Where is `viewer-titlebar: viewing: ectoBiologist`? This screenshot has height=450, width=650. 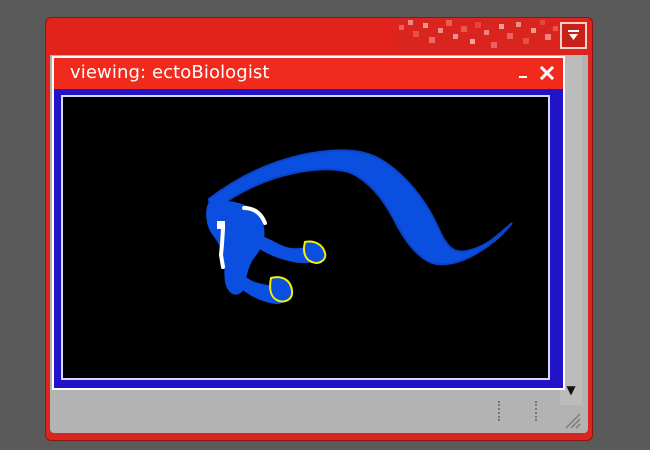 viewer-titlebar: viewing: ectoBiologist is located at coordinates (308, 73).